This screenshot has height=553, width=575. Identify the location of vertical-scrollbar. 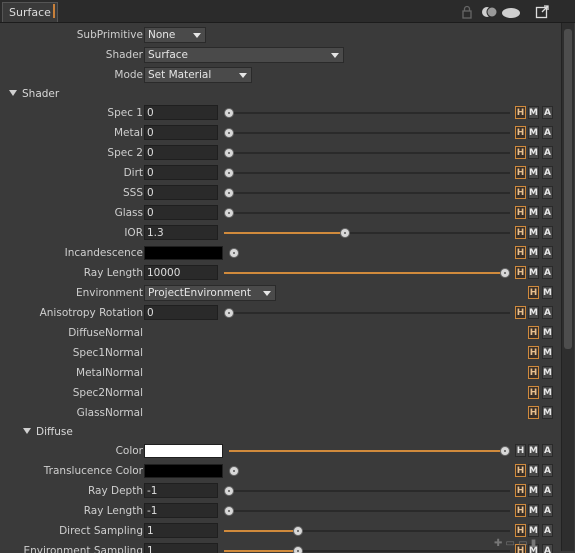
(567, 287).